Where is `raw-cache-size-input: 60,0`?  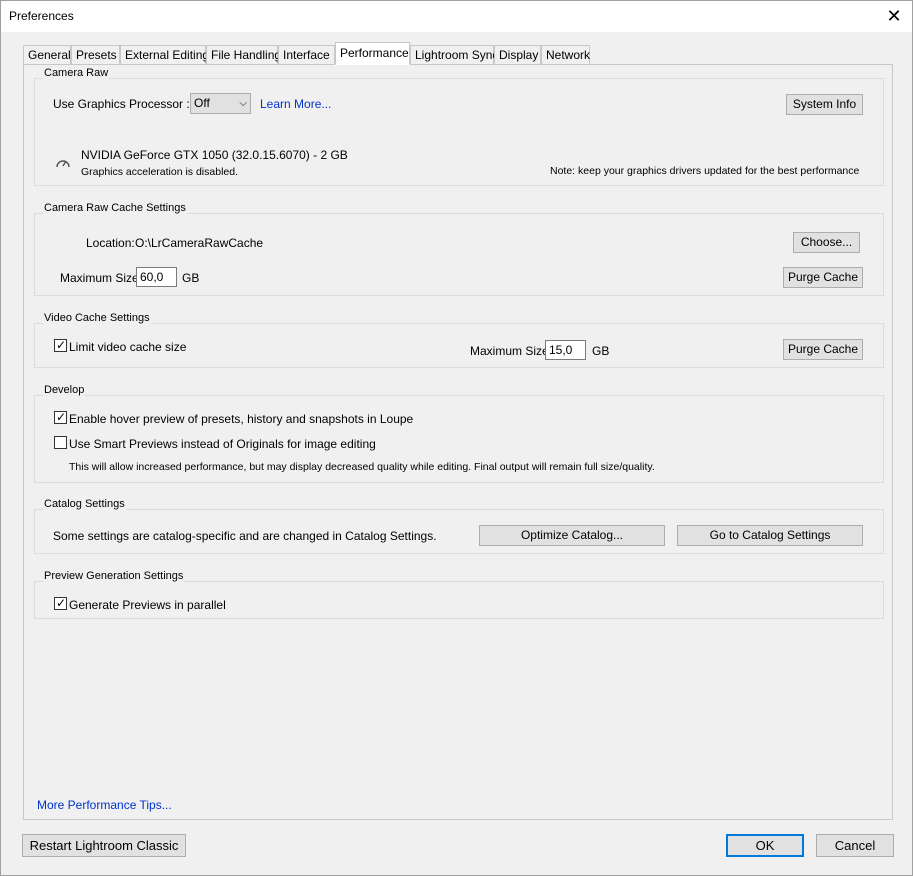
raw-cache-size-input: 60,0 is located at coordinates (156, 277).